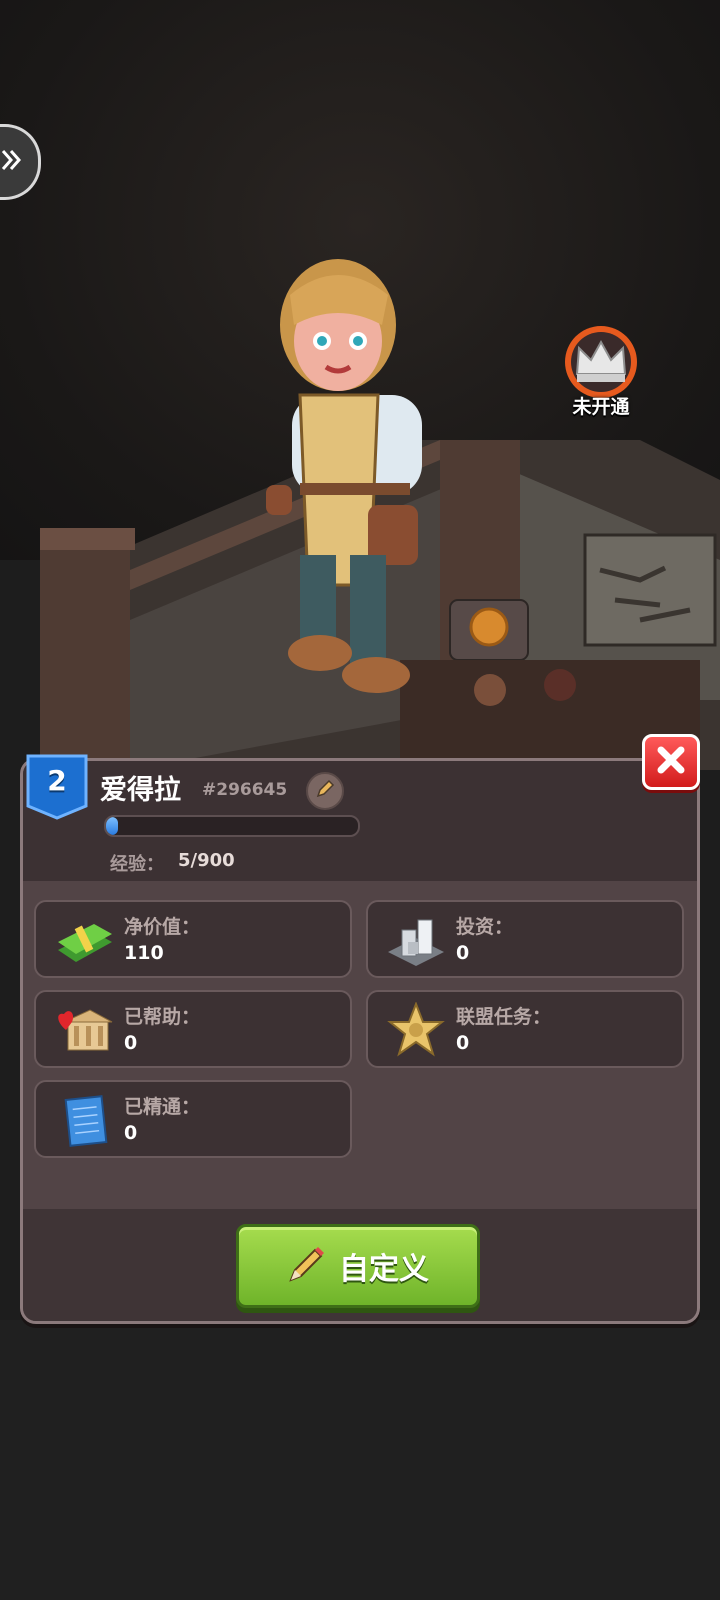 The height and width of the screenshot is (1600, 720). I want to click on edit-name-button, so click(325, 791).